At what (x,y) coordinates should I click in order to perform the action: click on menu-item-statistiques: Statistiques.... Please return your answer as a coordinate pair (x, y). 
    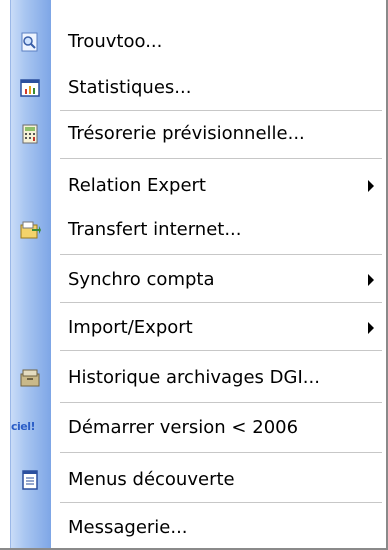
    Looking at the image, I should click on (198, 88).